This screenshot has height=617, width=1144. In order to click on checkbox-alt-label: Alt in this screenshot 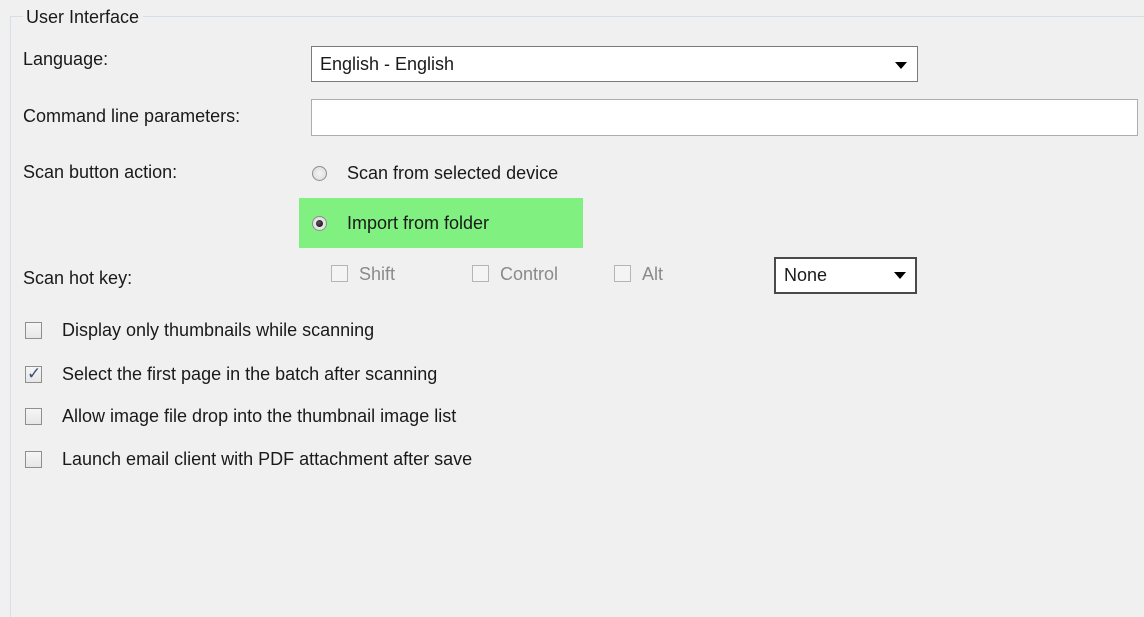, I will do `click(652, 274)`.